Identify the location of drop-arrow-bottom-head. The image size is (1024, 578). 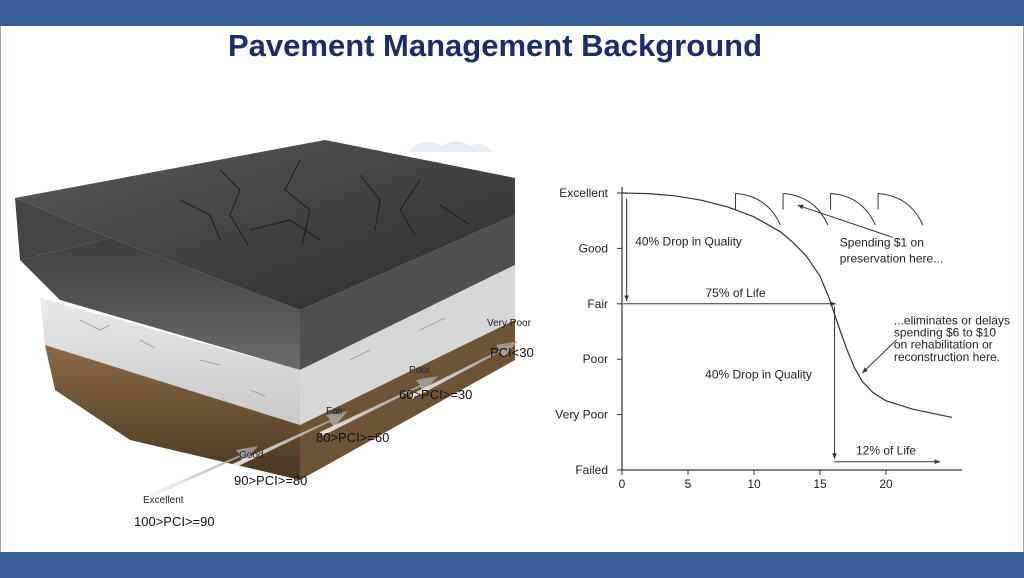
(834, 456).